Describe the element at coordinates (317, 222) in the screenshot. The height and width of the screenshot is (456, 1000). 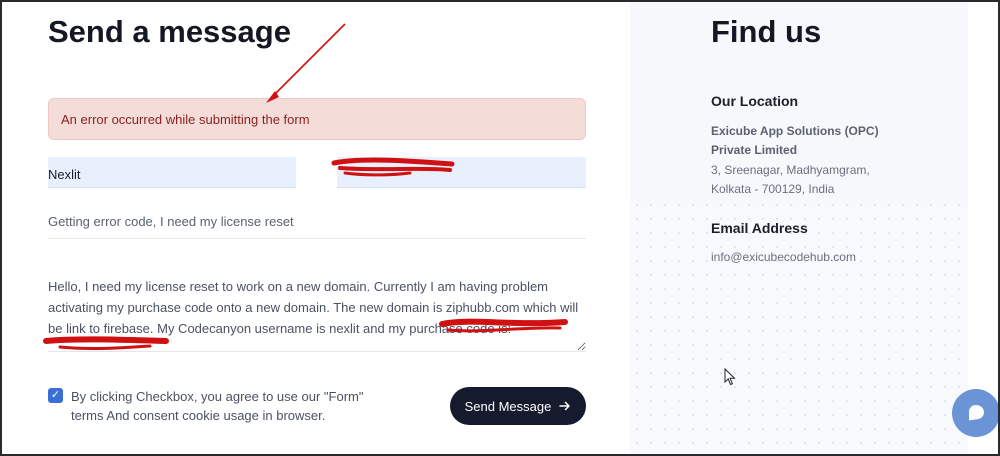
I see `subject-input` at that location.